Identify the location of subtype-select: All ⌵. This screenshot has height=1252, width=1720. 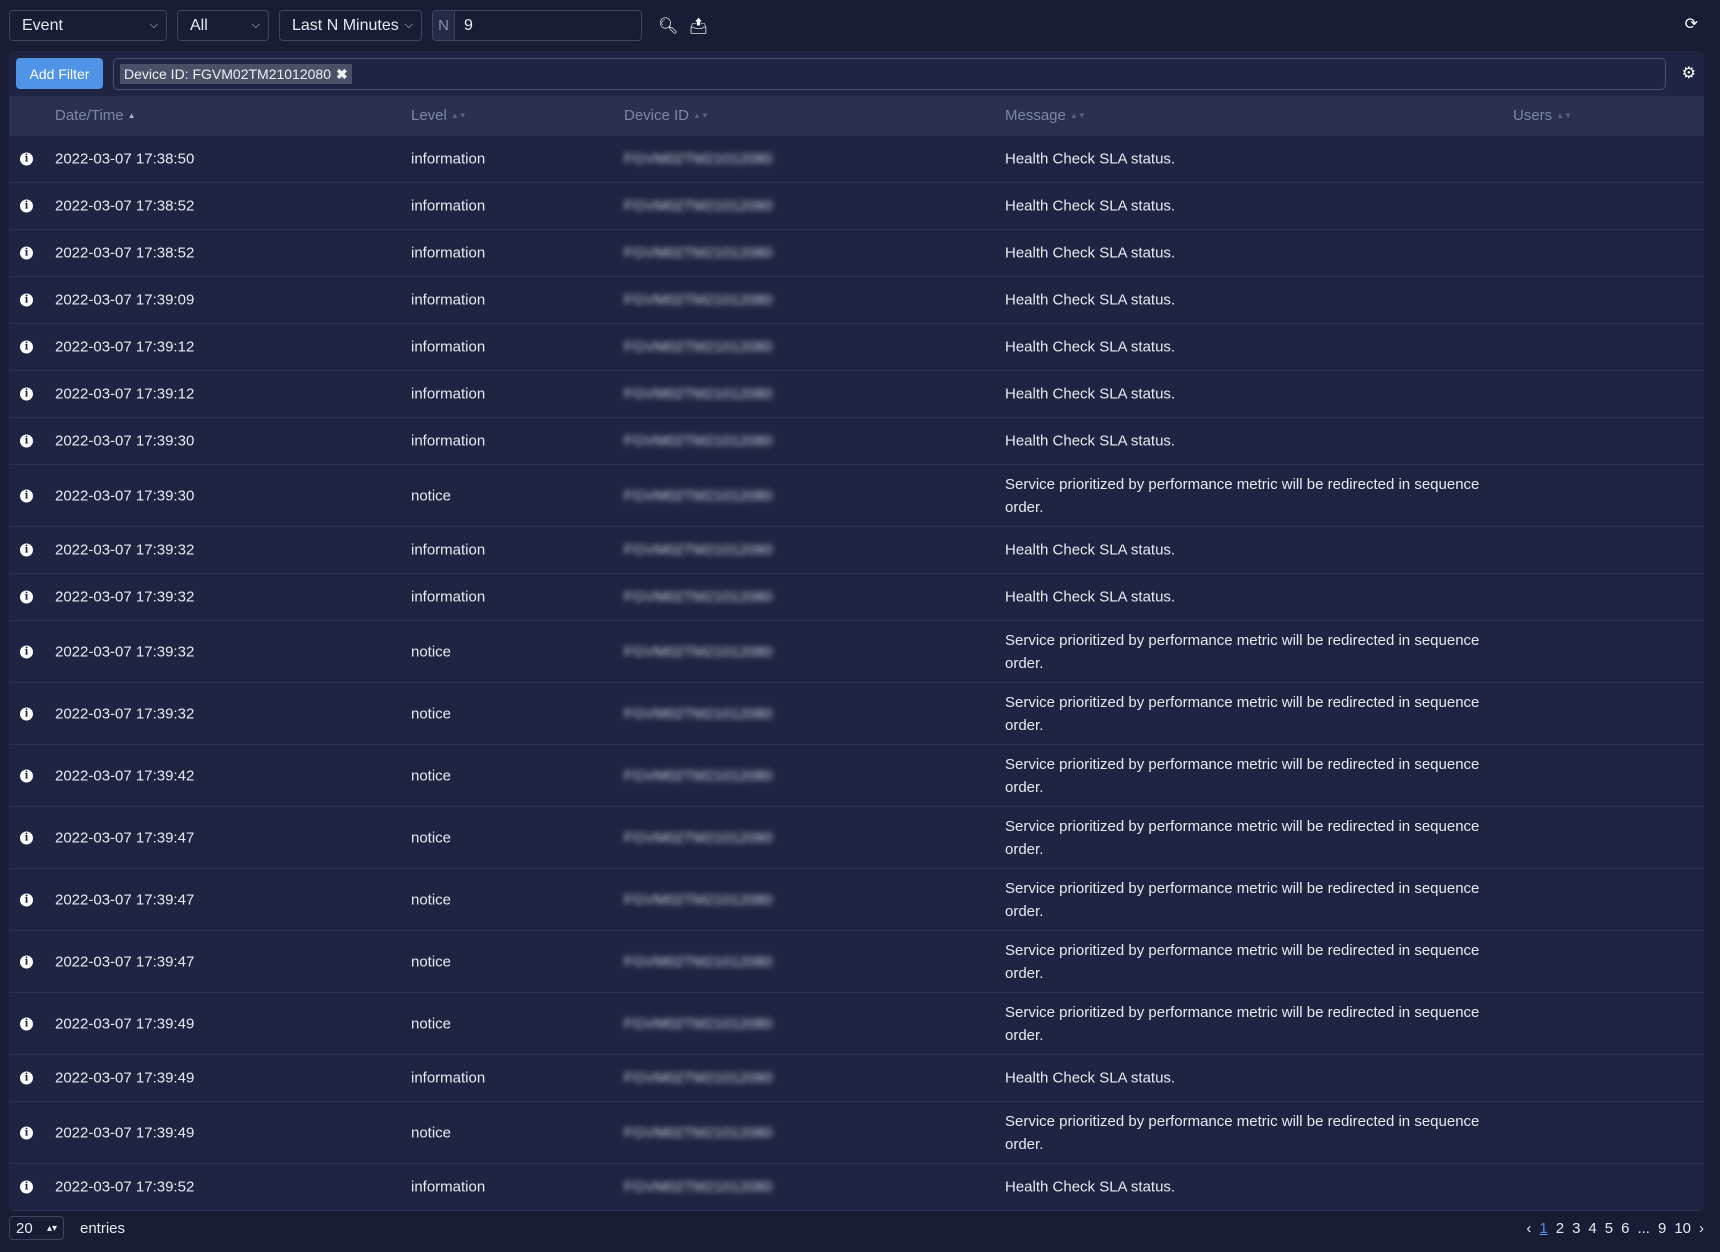
(223, 25).